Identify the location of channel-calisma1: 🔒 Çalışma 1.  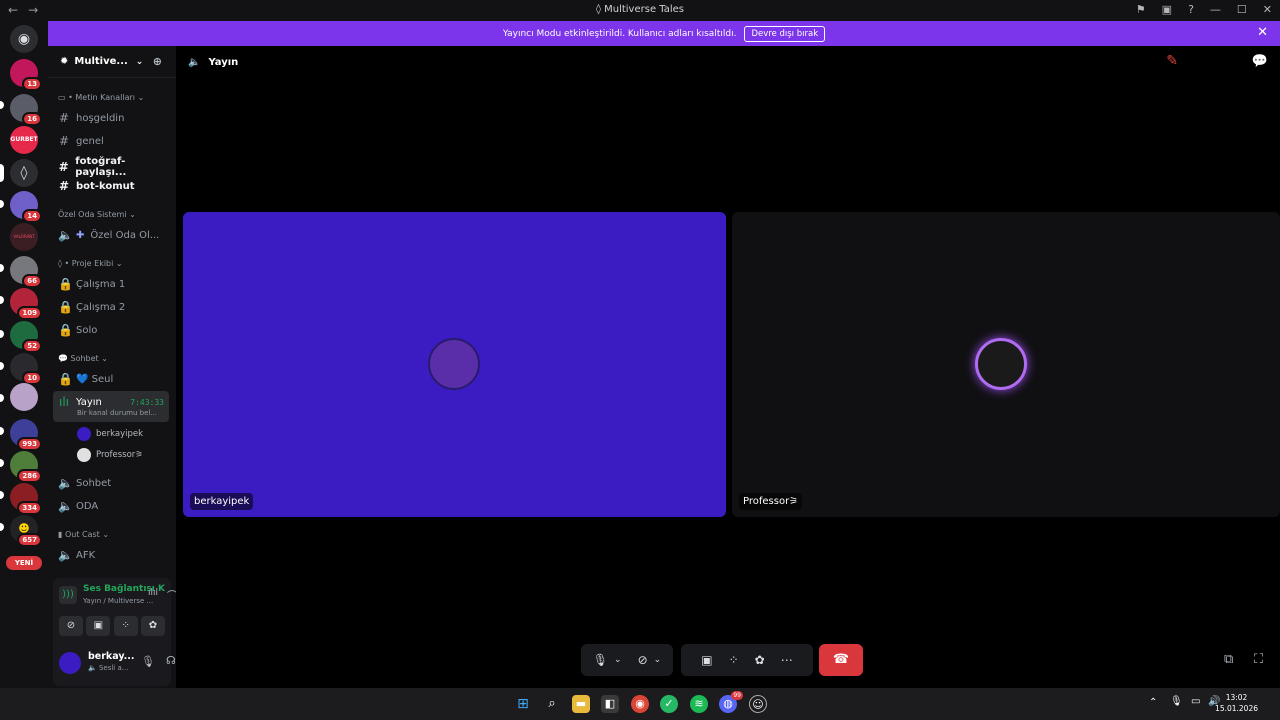
(114, 284).